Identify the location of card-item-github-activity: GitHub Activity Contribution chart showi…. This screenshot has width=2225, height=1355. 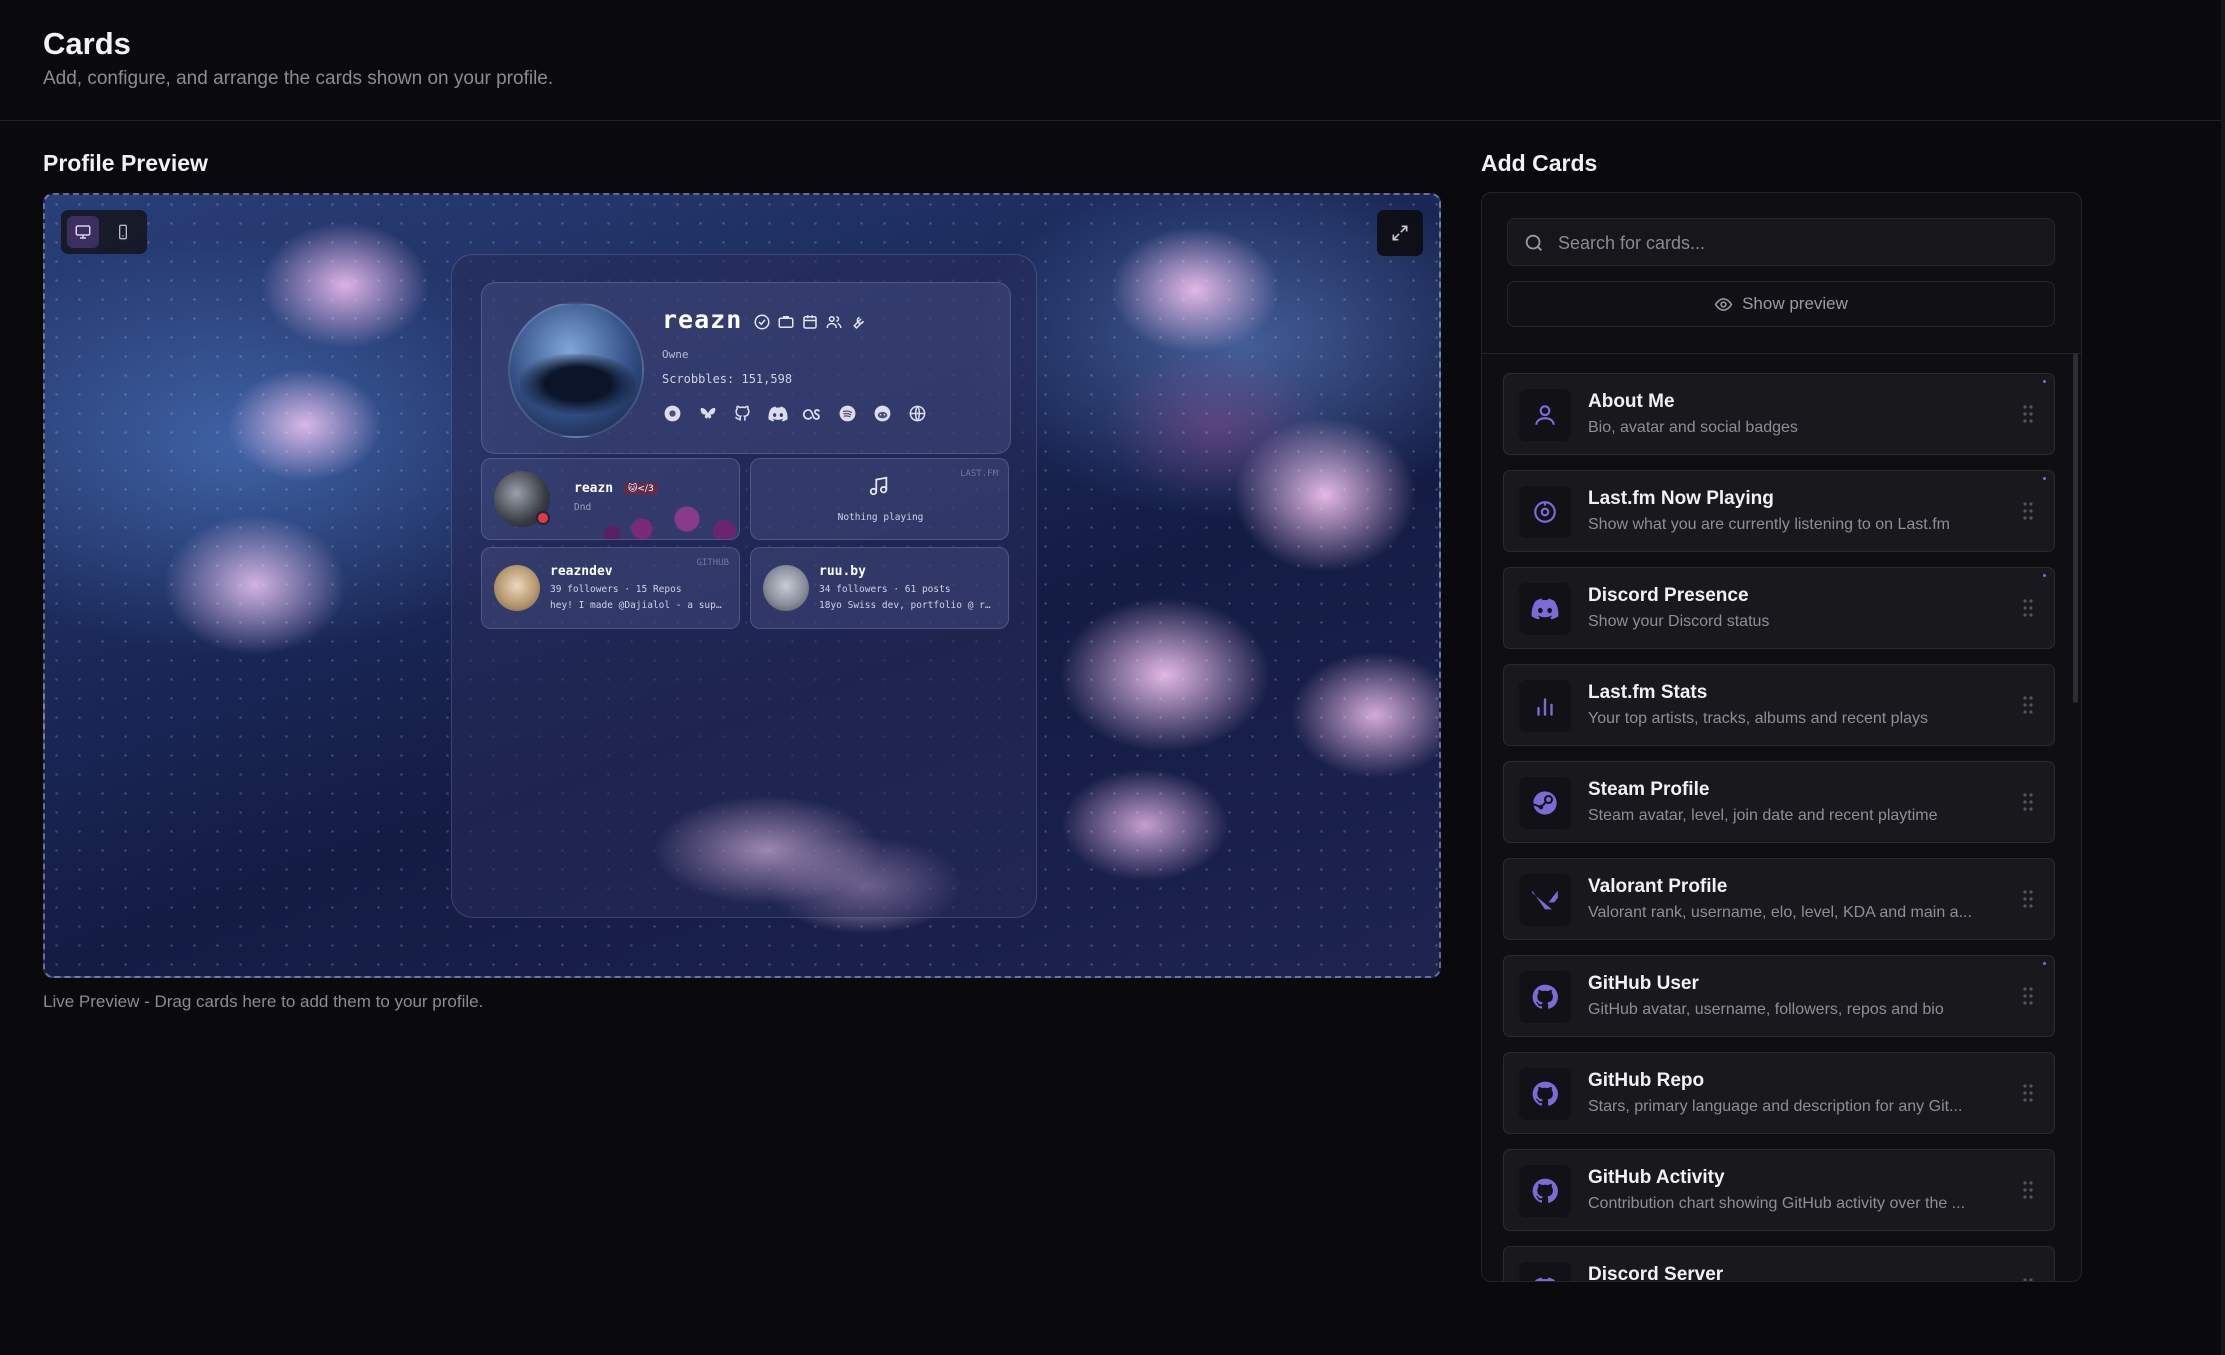
(1779, 1190).